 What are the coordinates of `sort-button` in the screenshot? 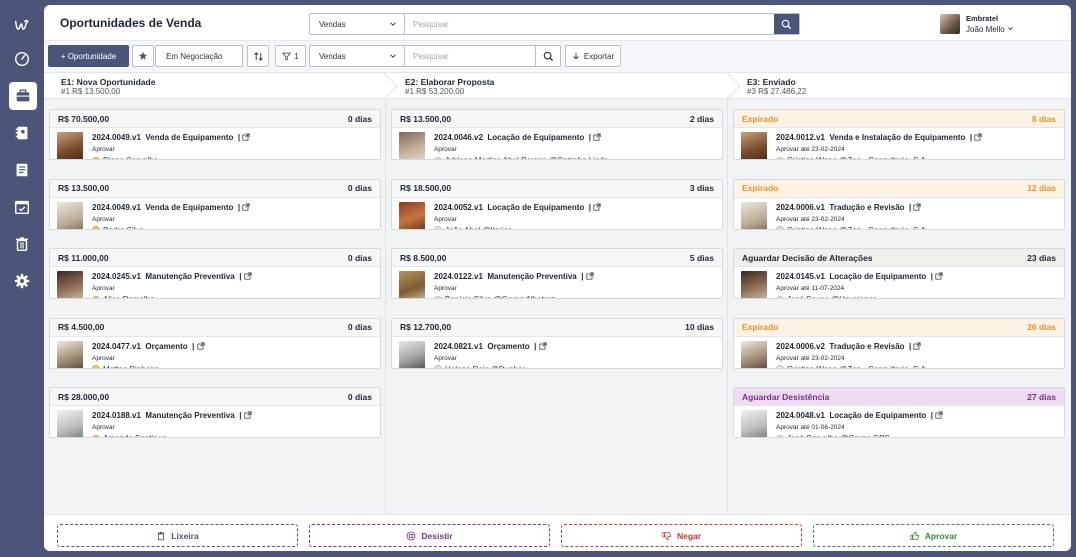 It's located at (258, 56).